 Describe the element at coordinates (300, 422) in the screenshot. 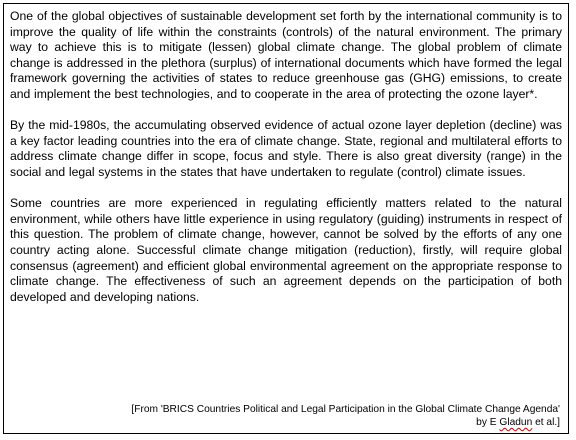

I see `source-line-2: by E Gladun et al.]` at that location.